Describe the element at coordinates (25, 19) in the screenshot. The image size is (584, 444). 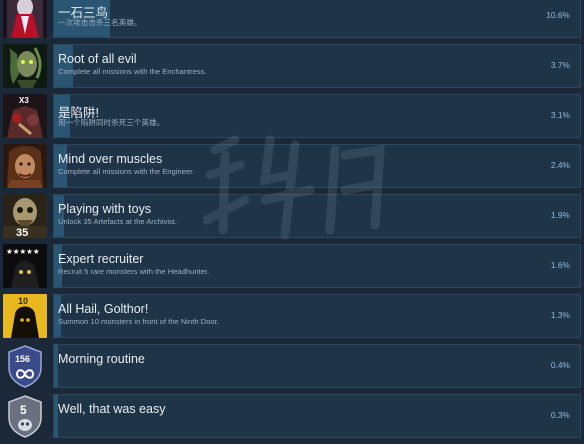
I see `sorceress-icon` at that location.